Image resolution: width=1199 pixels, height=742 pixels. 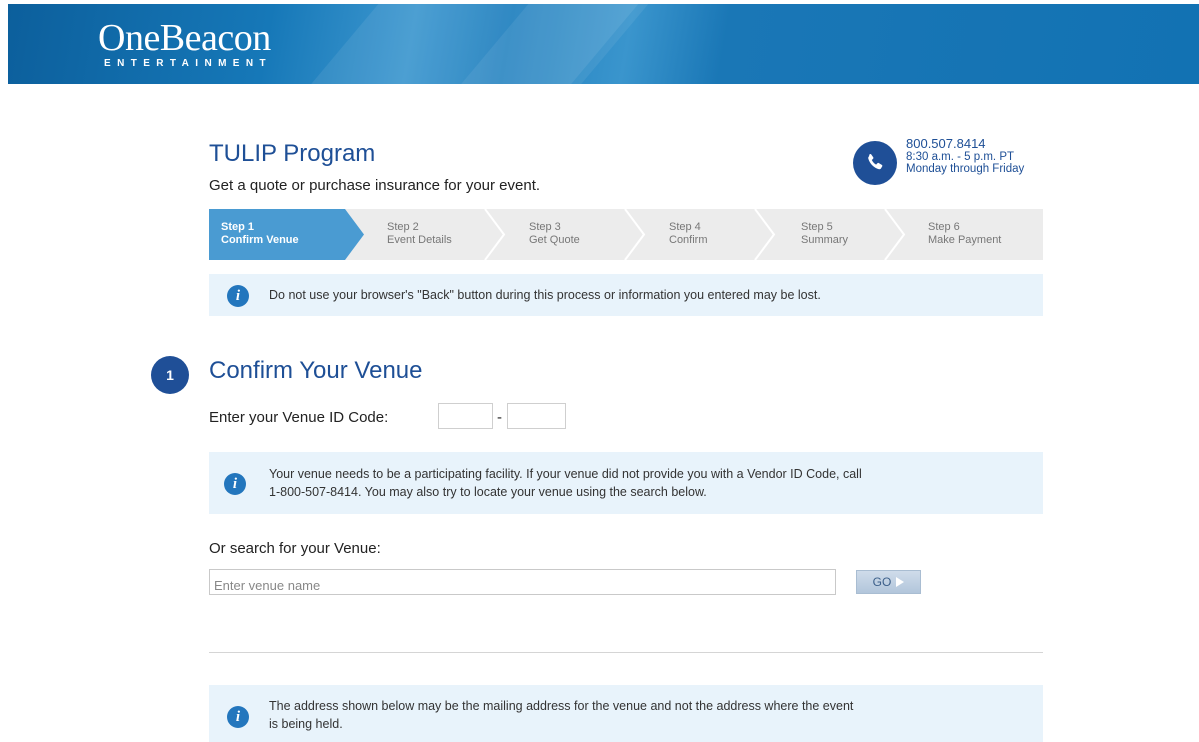 What do you see at coordinates (419, 240) in the screenshot?
I see `step-label: Event Details` at bounding box center [419, 240].